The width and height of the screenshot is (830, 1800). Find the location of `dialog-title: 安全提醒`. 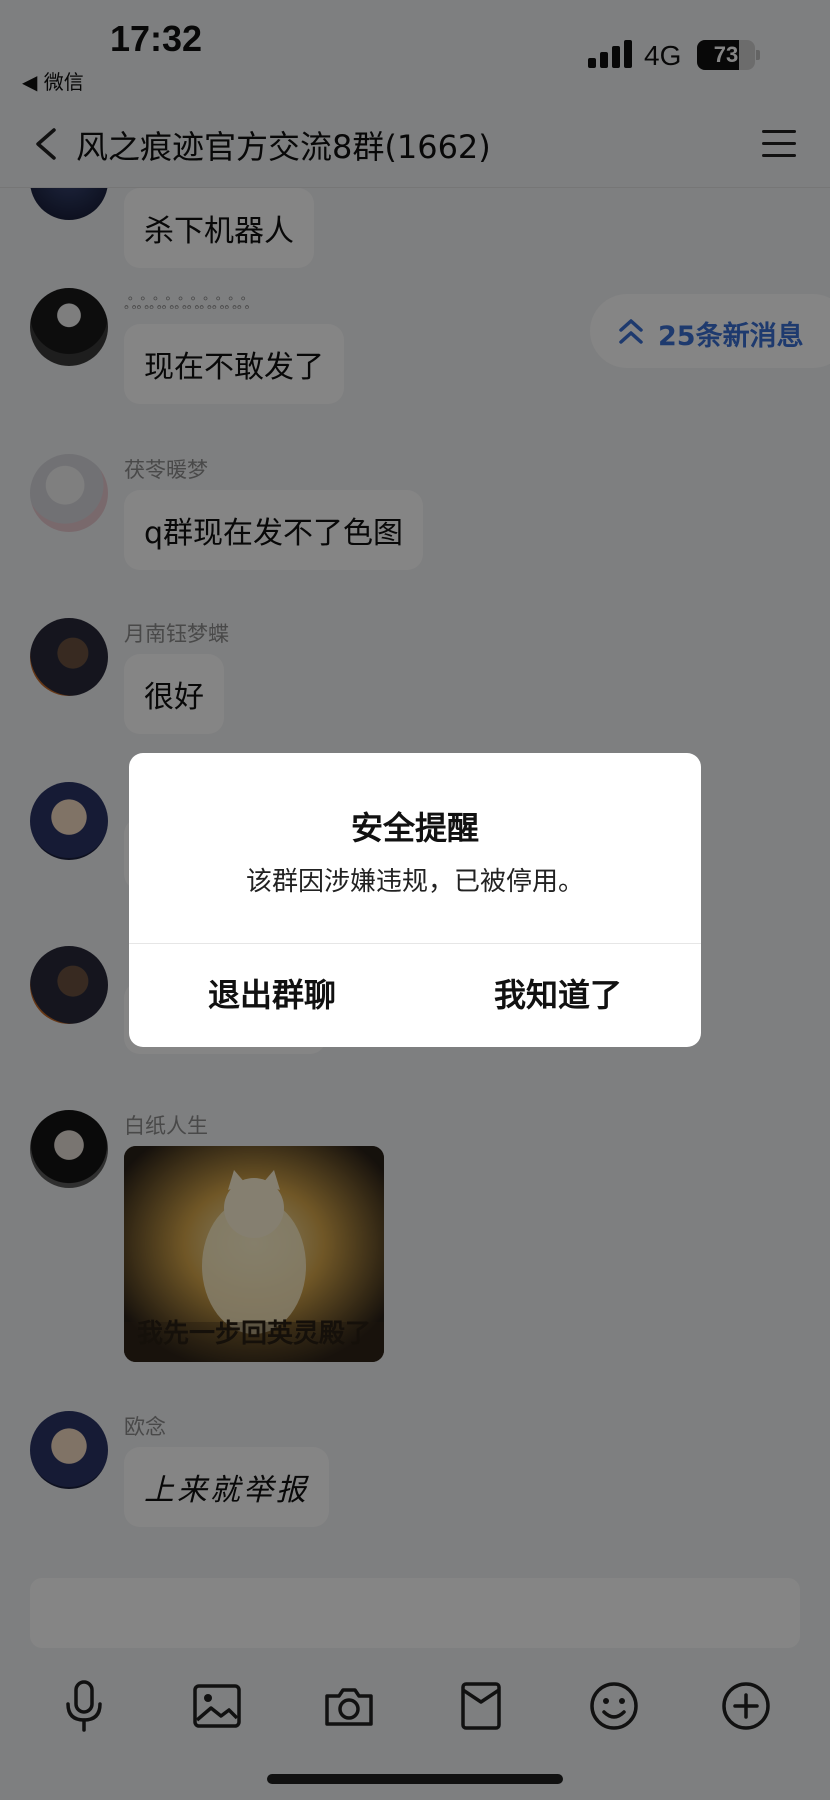

dialog-title: 安全提醒 is located at coordinates (414, 828).